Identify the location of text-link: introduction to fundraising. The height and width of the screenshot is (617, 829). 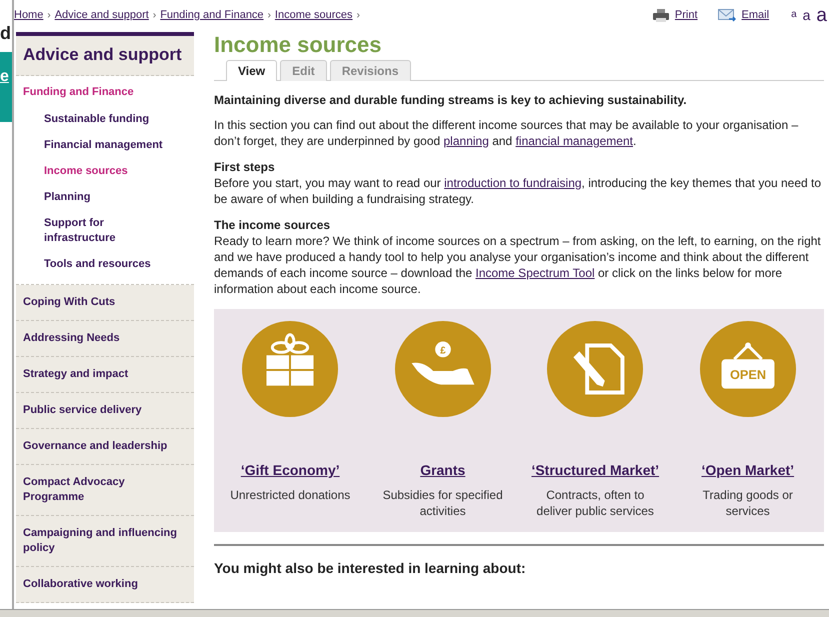
(513, 183).